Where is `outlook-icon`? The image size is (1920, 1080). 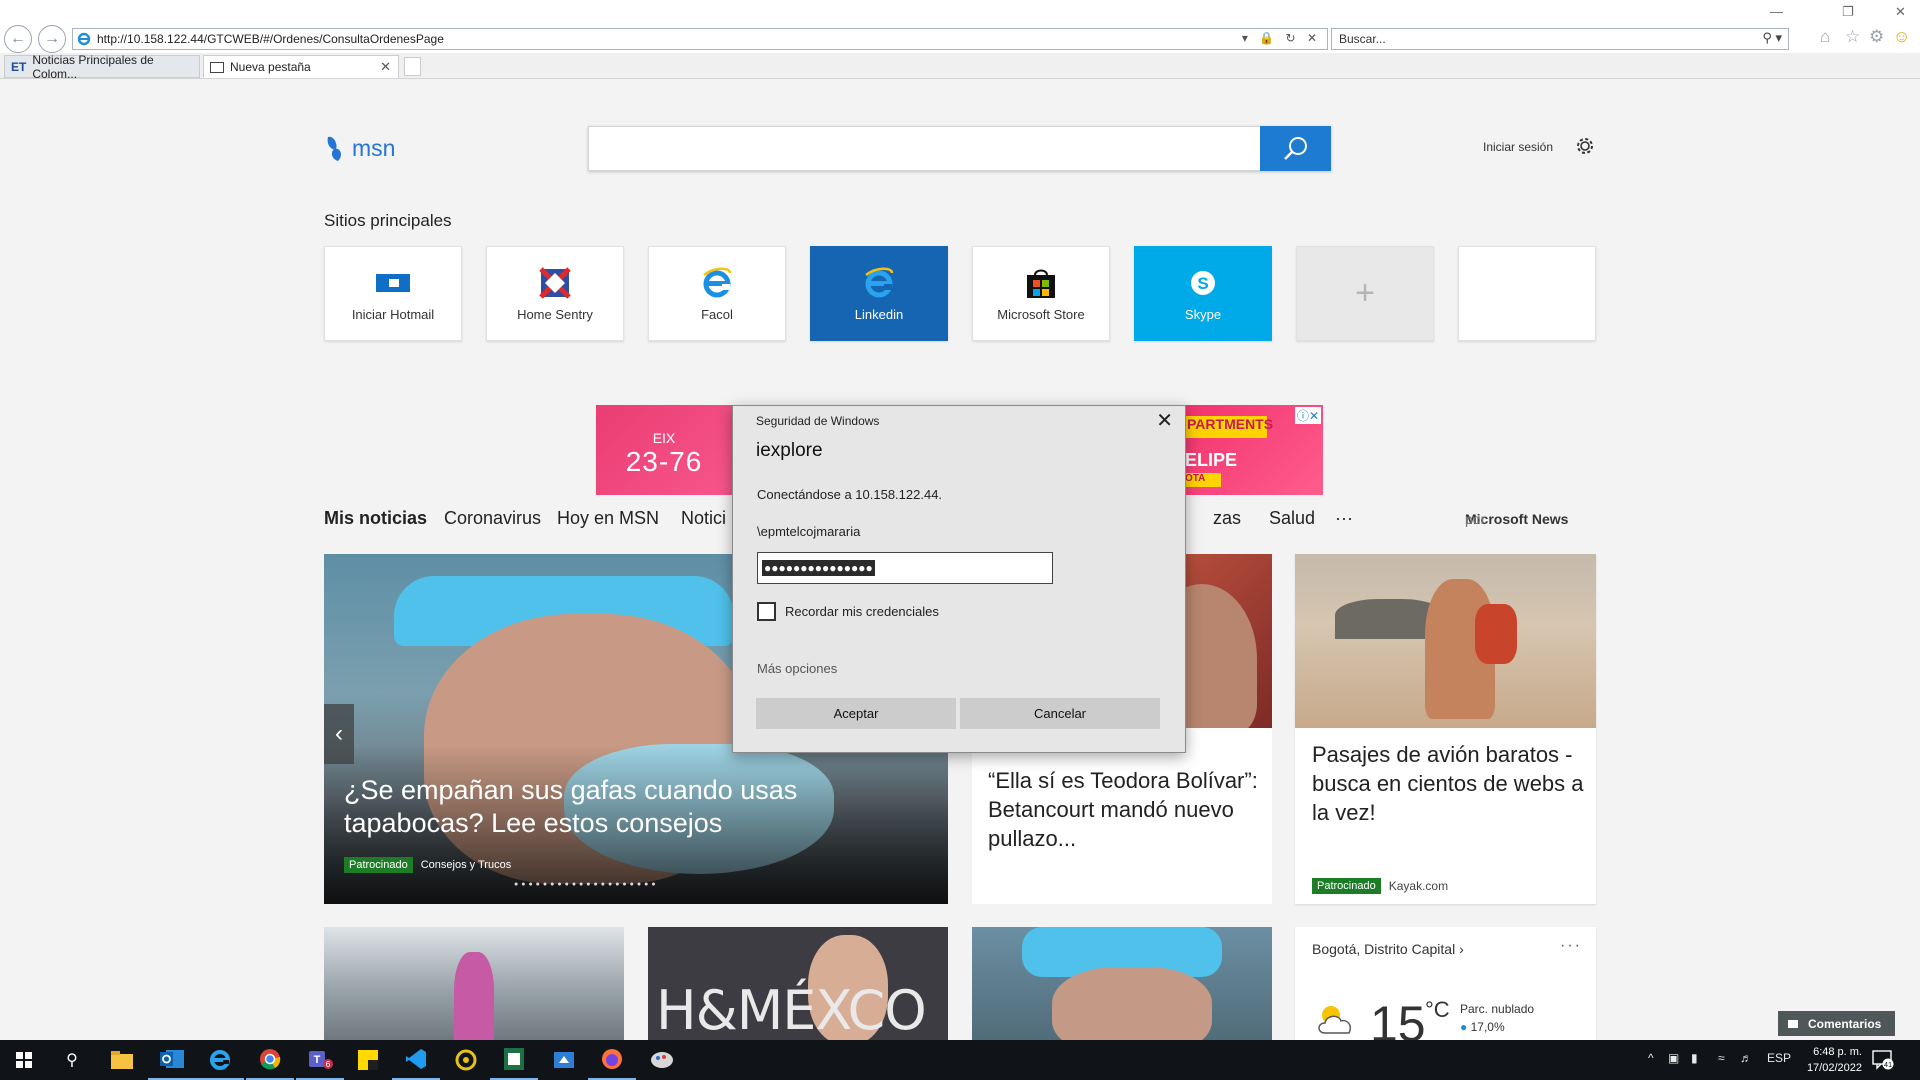 outlook-icon is located at coordinates (172, 1059).